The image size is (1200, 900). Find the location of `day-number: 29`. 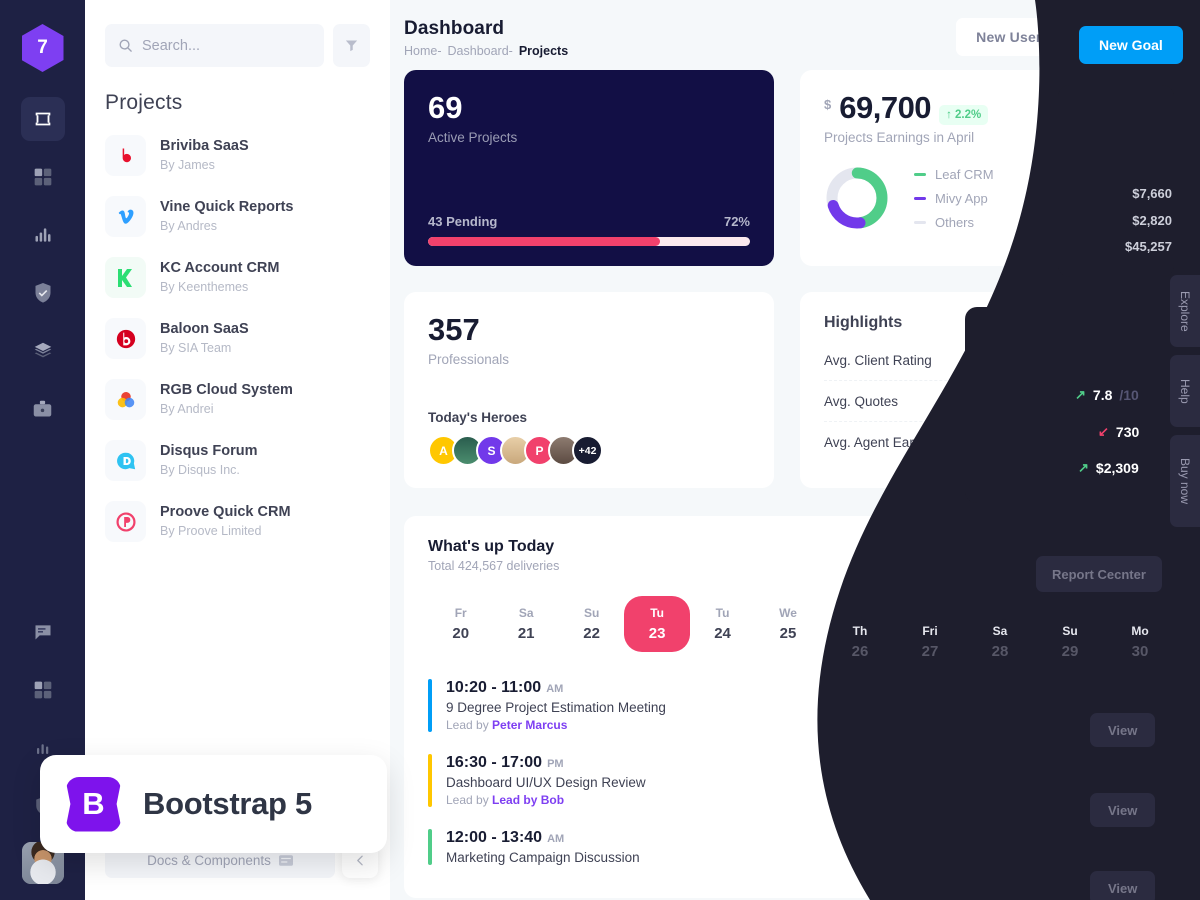

day-number: 29 is located at coordinates (1070, 651).